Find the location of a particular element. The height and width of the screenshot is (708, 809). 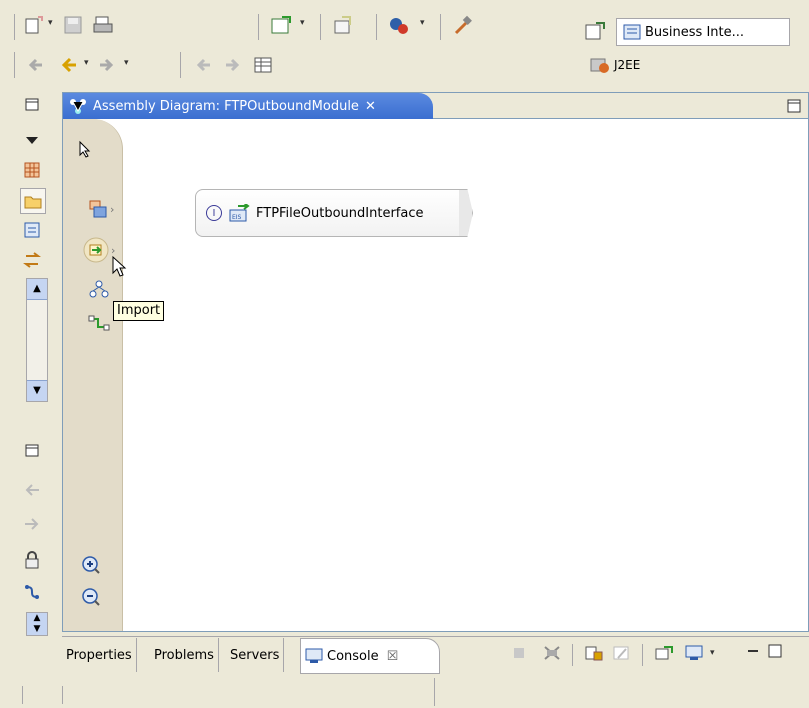

tooltip-text: Import is located at coordinates (139, 310).